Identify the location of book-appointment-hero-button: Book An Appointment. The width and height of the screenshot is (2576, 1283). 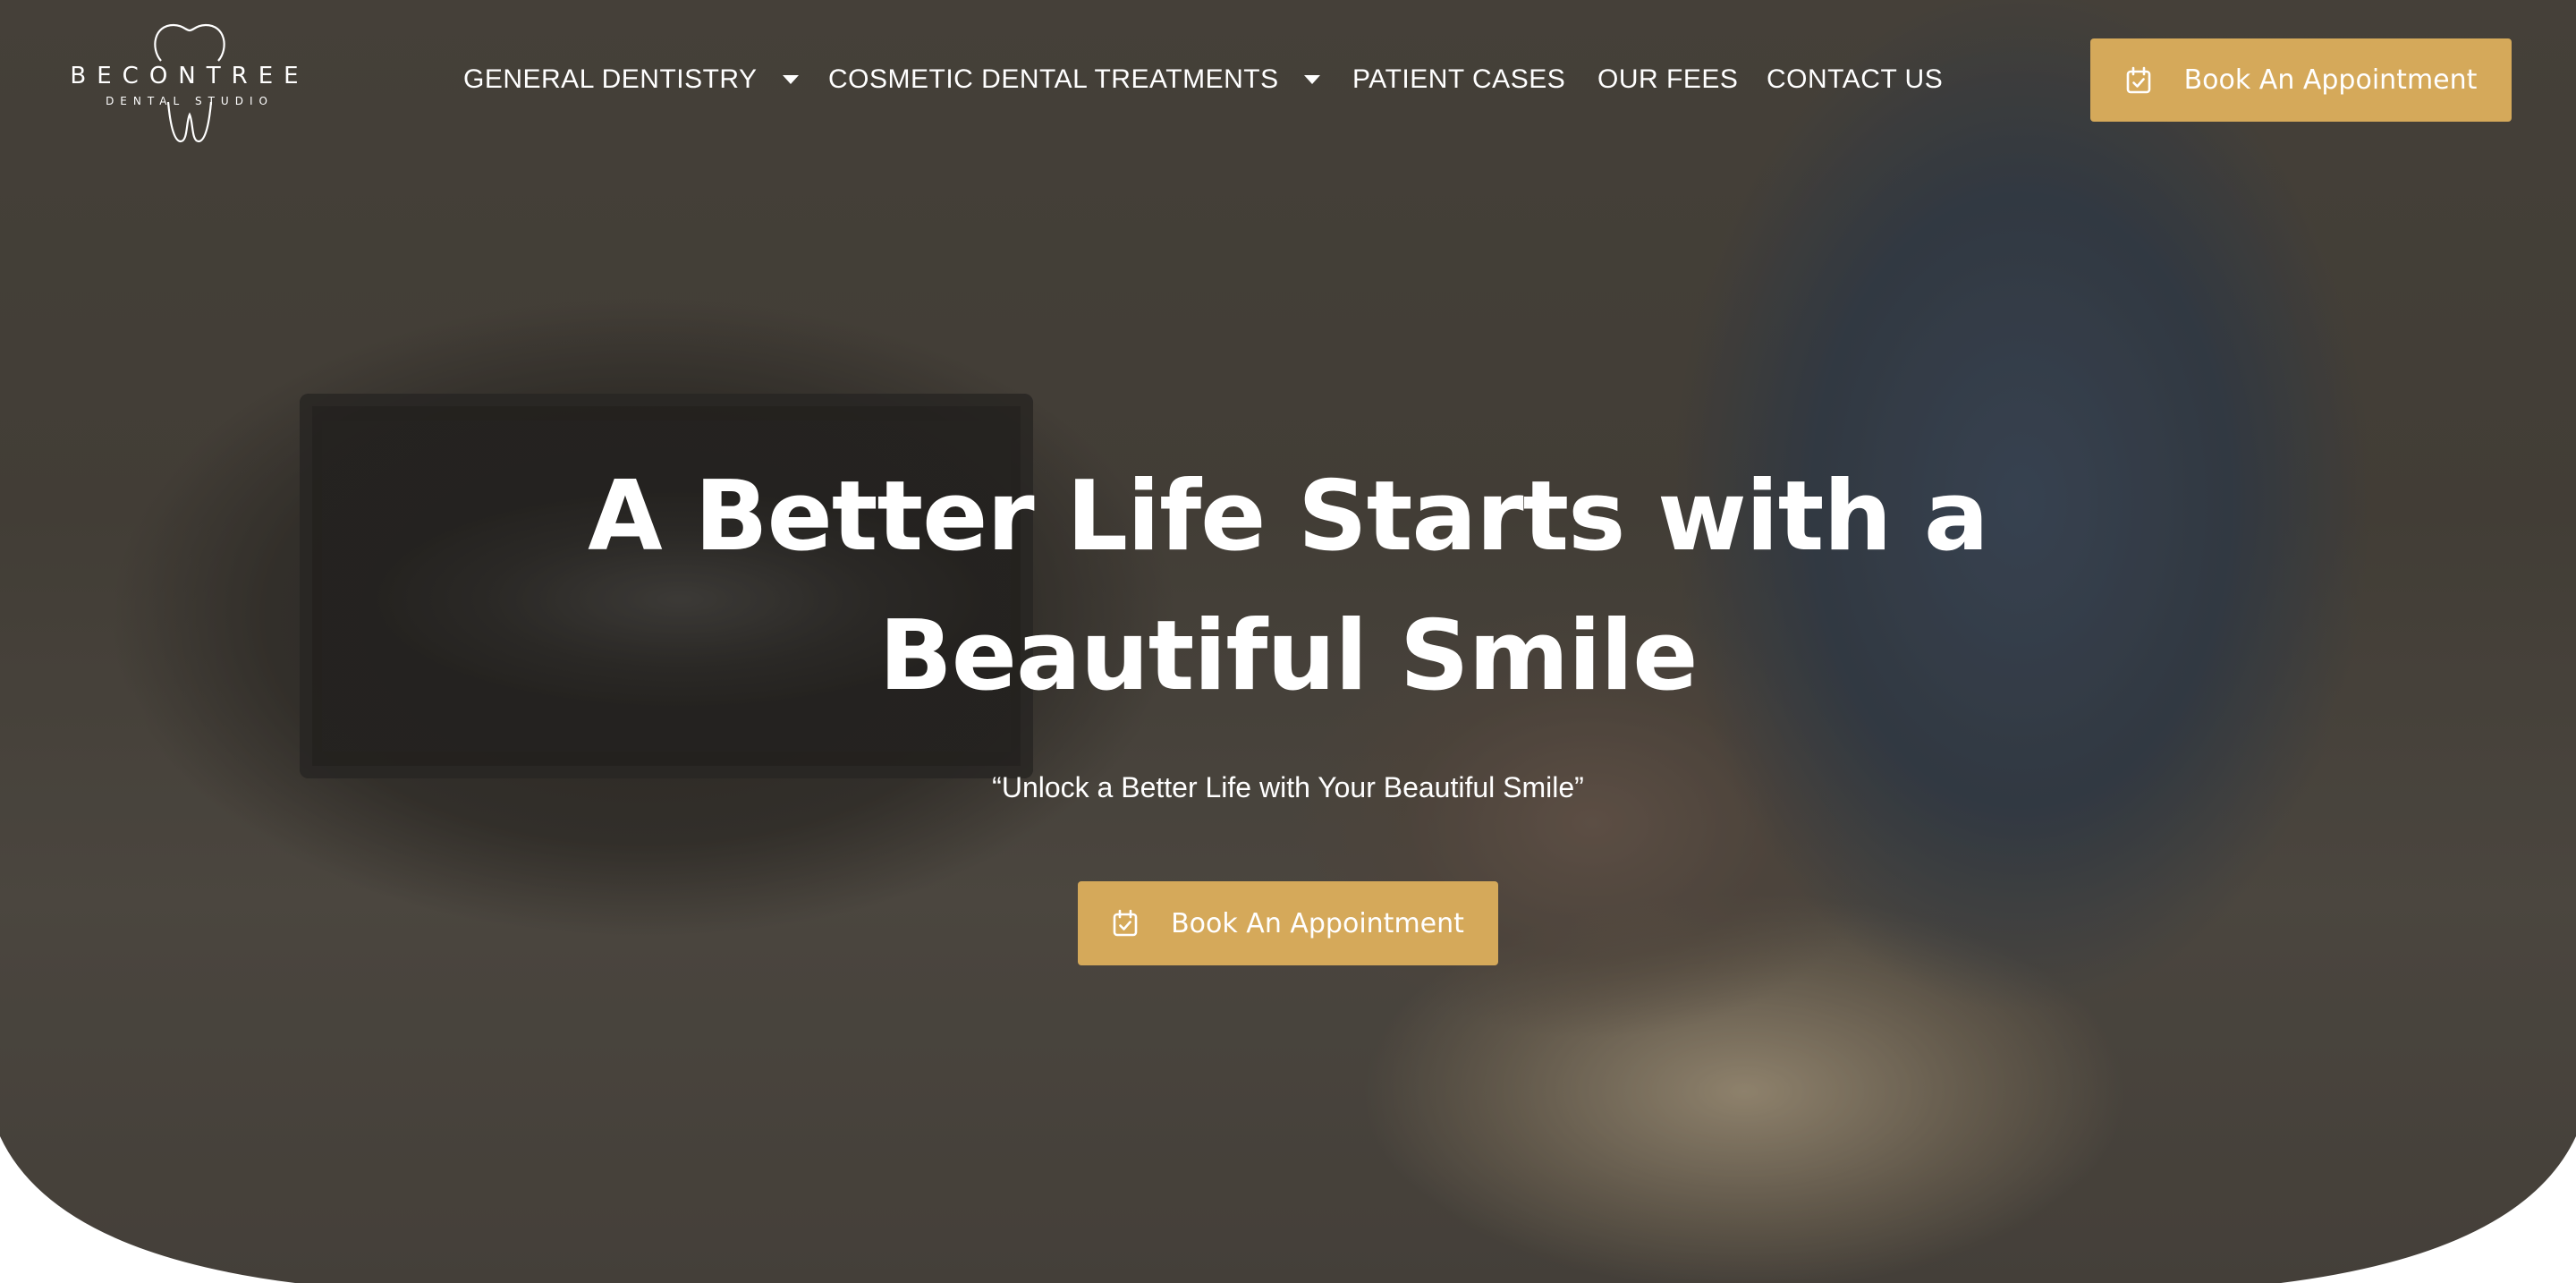
(1288, 923).